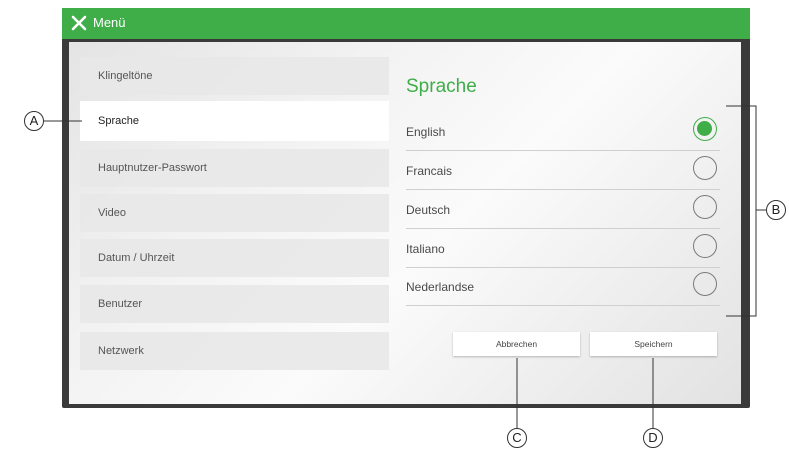 Image resolution: width=789 pixels, height=457 pixels. I want to click on callout-a: A, so click(34, 121).